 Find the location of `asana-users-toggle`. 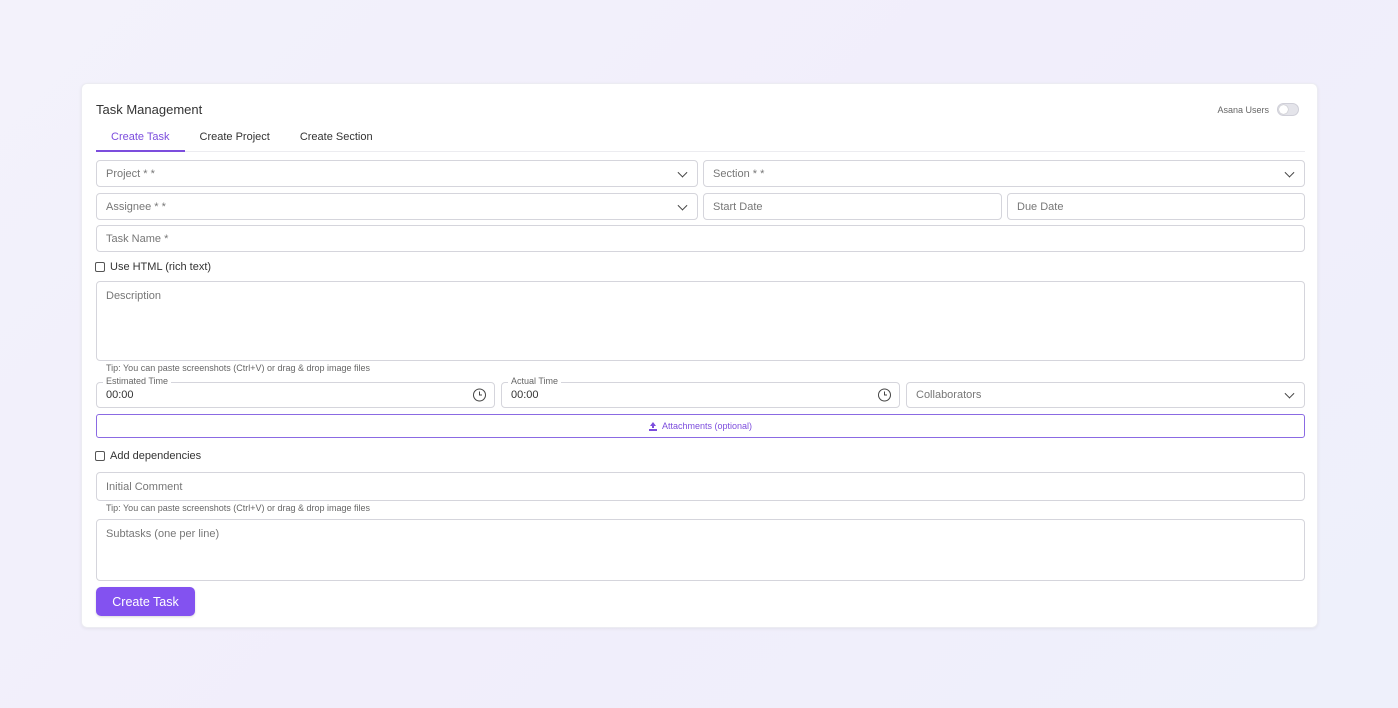

asana-users-toggle is located at coordinates (1288, 109).